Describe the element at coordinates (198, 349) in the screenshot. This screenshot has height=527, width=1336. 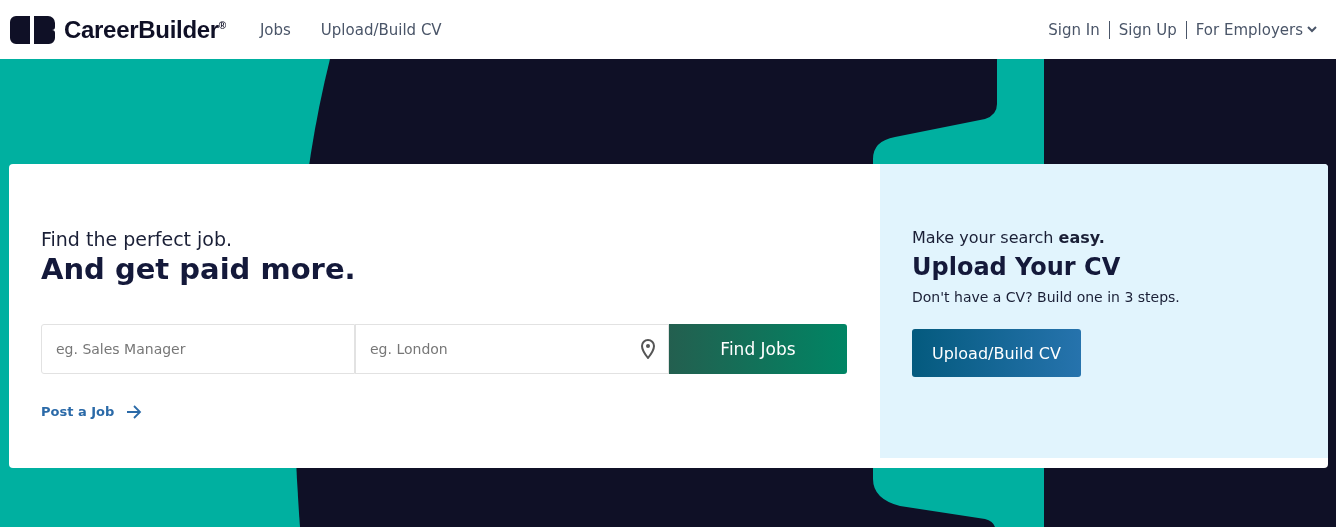
I see `keyword-input: eg. Sales Manager` at that location.